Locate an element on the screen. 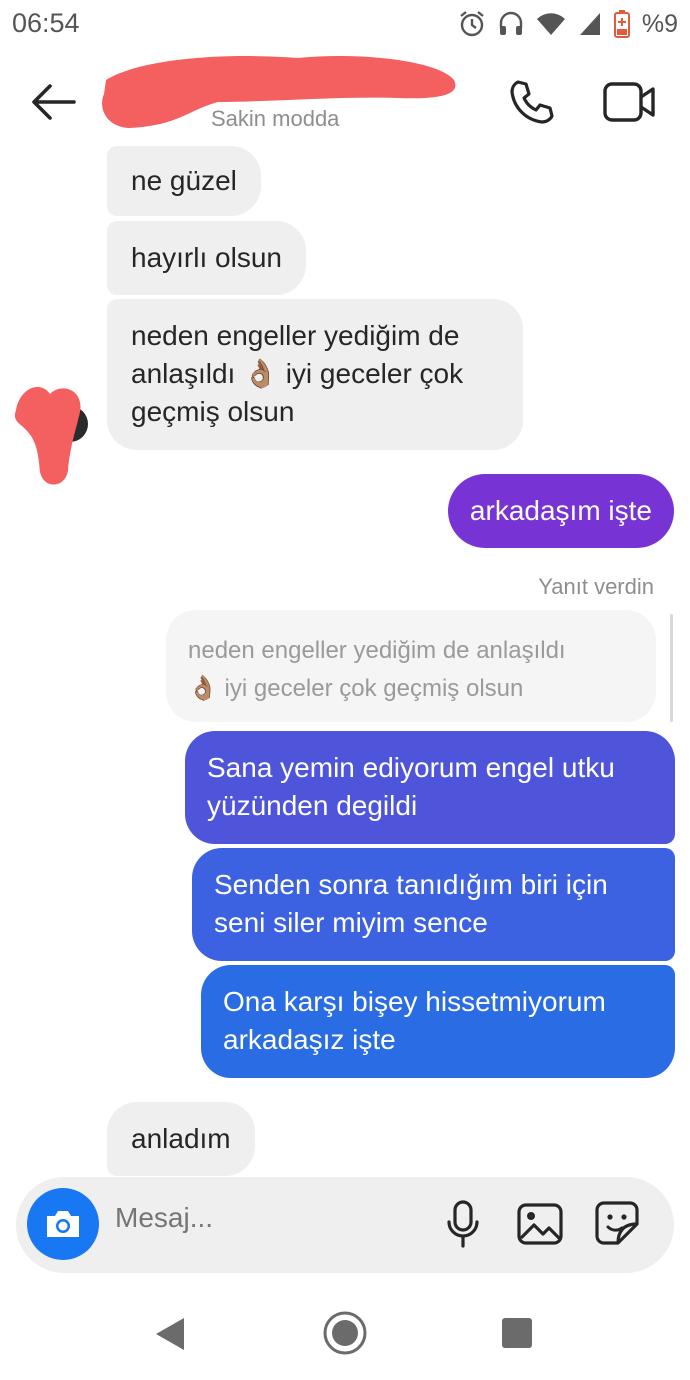  message-line: Sana yemin ediyorum engel utku is located at coordinates (411, 767).